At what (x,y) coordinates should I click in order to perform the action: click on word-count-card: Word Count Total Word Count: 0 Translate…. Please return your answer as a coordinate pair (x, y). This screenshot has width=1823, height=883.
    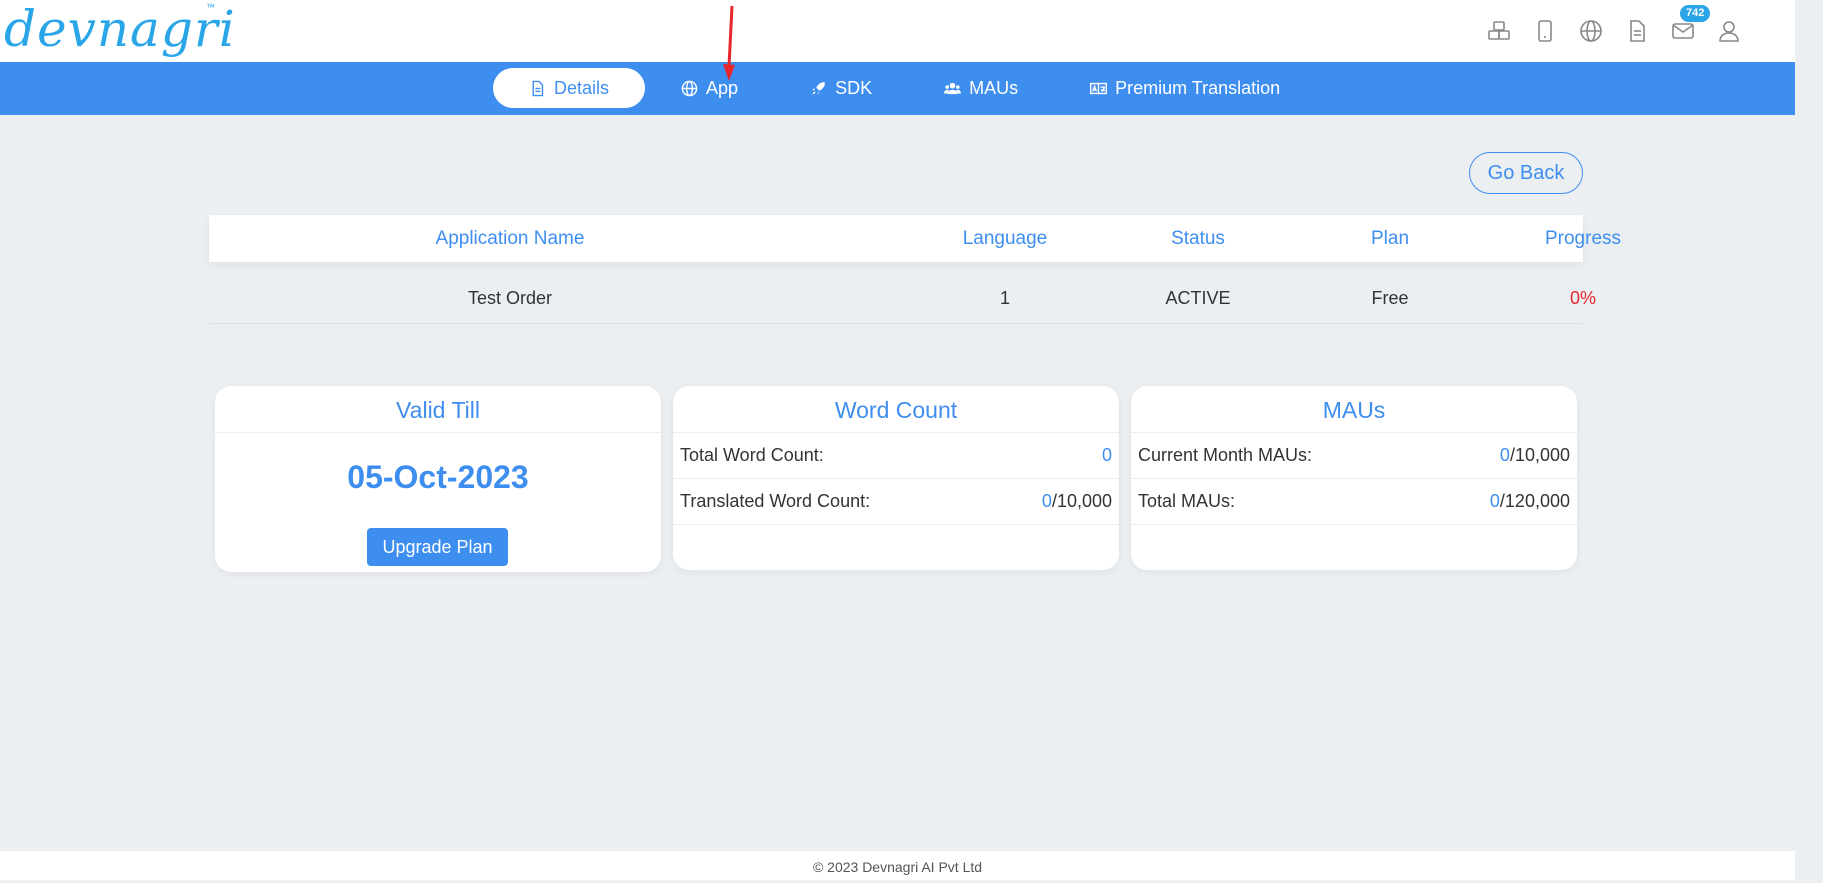
    Looking at the image, I should click on (896, 478).